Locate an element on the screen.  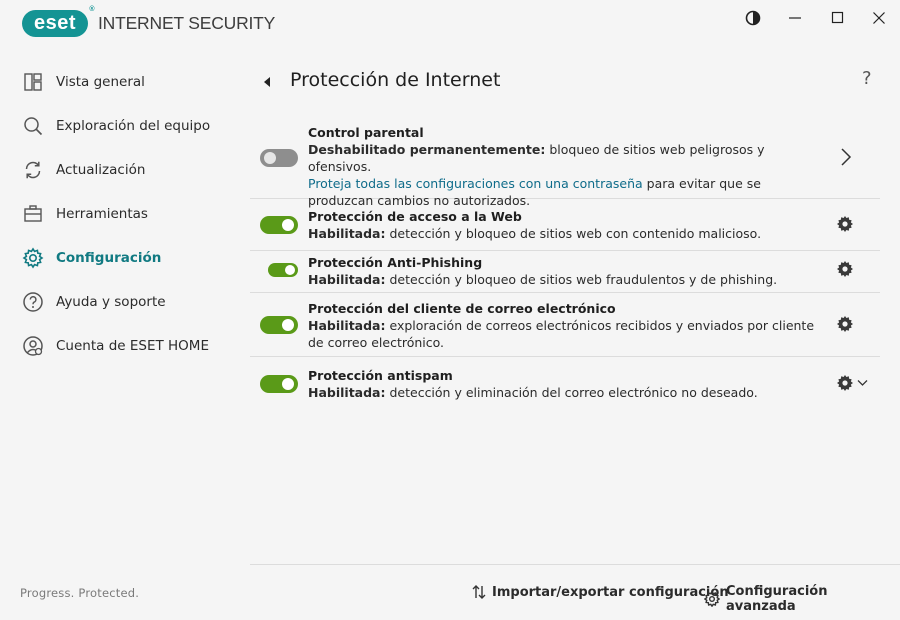
setting-title: Protección de acceso a la Web is located at coordinates (415, 216).